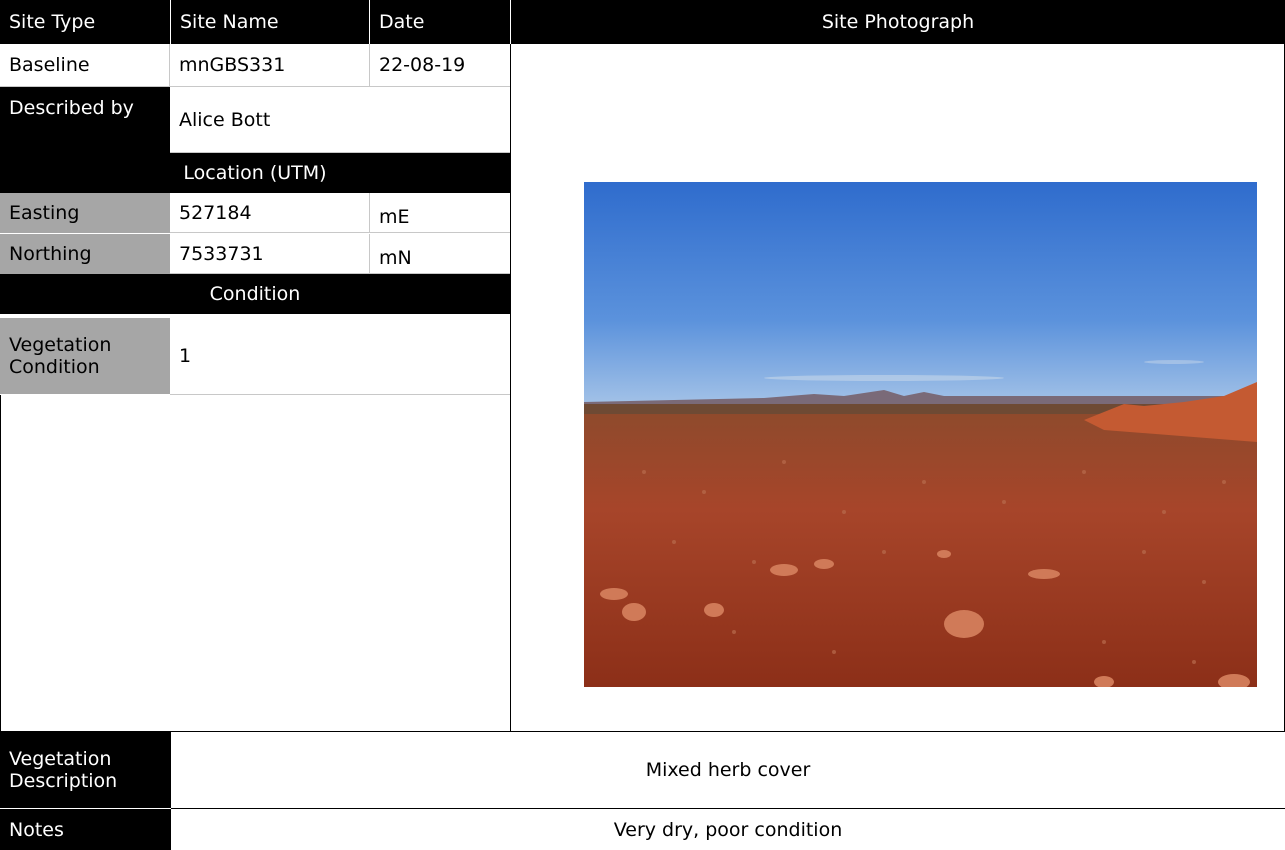  I want to click on vegetation-condition-value: 1, so click(340, 356).